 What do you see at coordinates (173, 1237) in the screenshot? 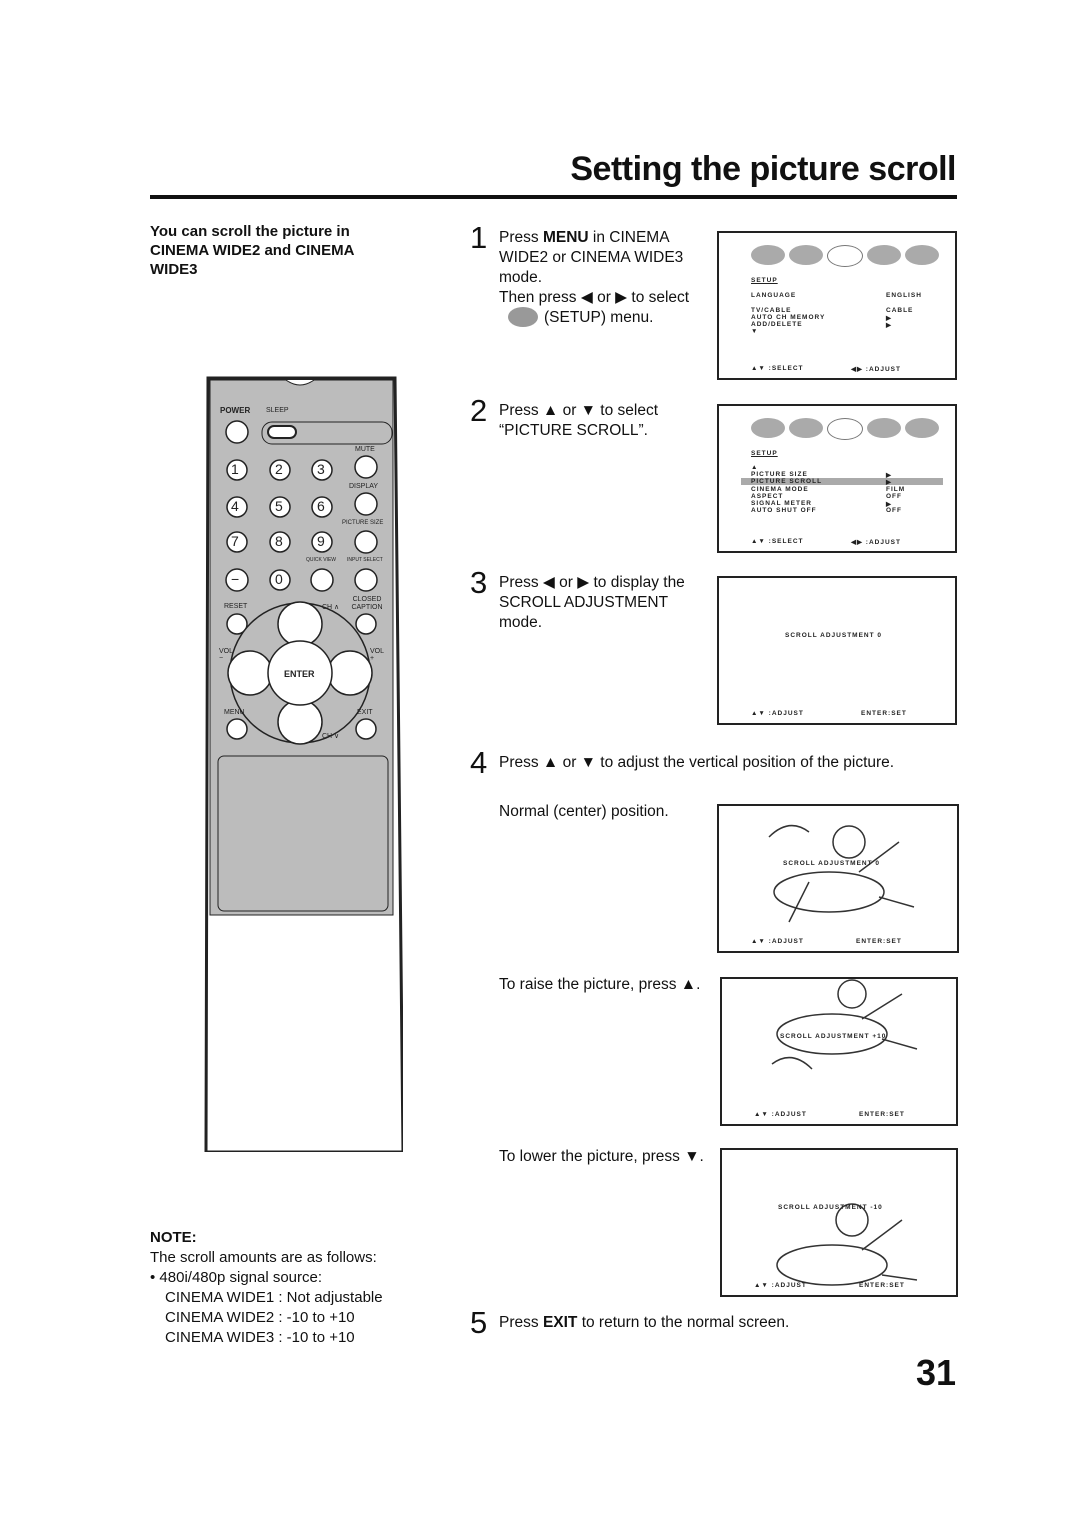
I see `note-heading: NOTE:` at bounding box center [173, 1237].